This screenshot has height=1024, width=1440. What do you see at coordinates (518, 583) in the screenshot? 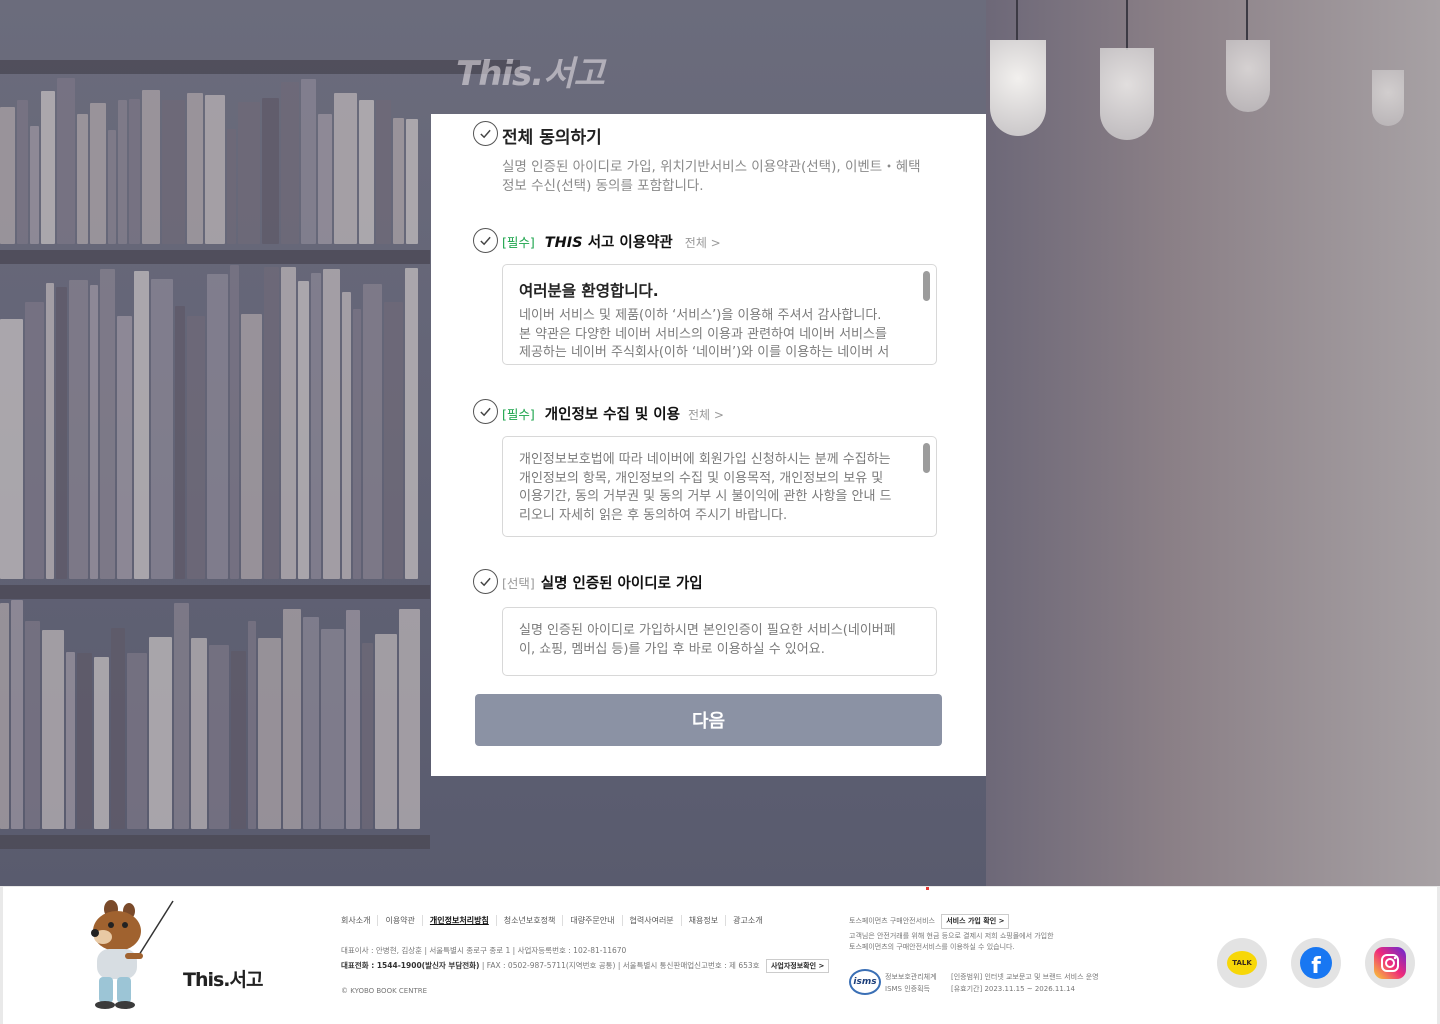
I see `optional-tag: [선택]` at bounding box center [518, 583].